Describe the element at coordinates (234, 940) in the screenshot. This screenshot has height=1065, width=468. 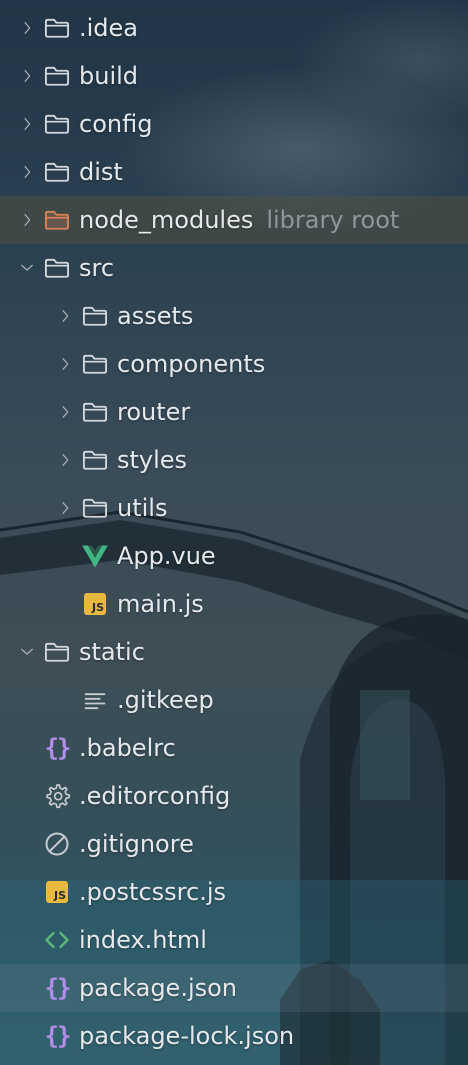
I see `tree-file-row: index.html` at that location.